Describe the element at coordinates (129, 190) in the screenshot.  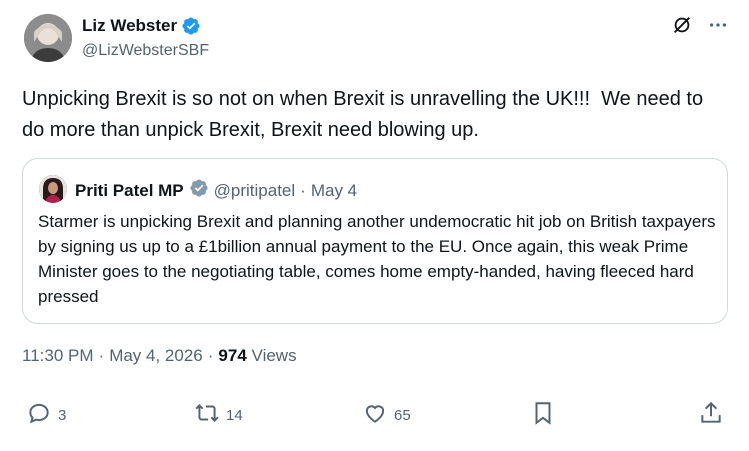
I see `quoted-author-name: Priti Patel MP` at that location.